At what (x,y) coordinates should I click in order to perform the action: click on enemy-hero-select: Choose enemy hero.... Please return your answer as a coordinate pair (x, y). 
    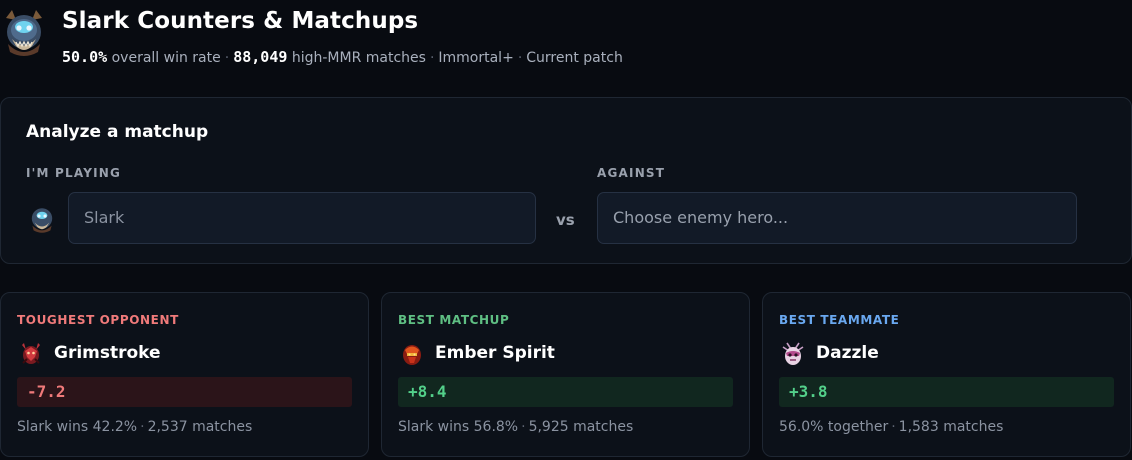
    Looking at the image, I should click on (837, 218).